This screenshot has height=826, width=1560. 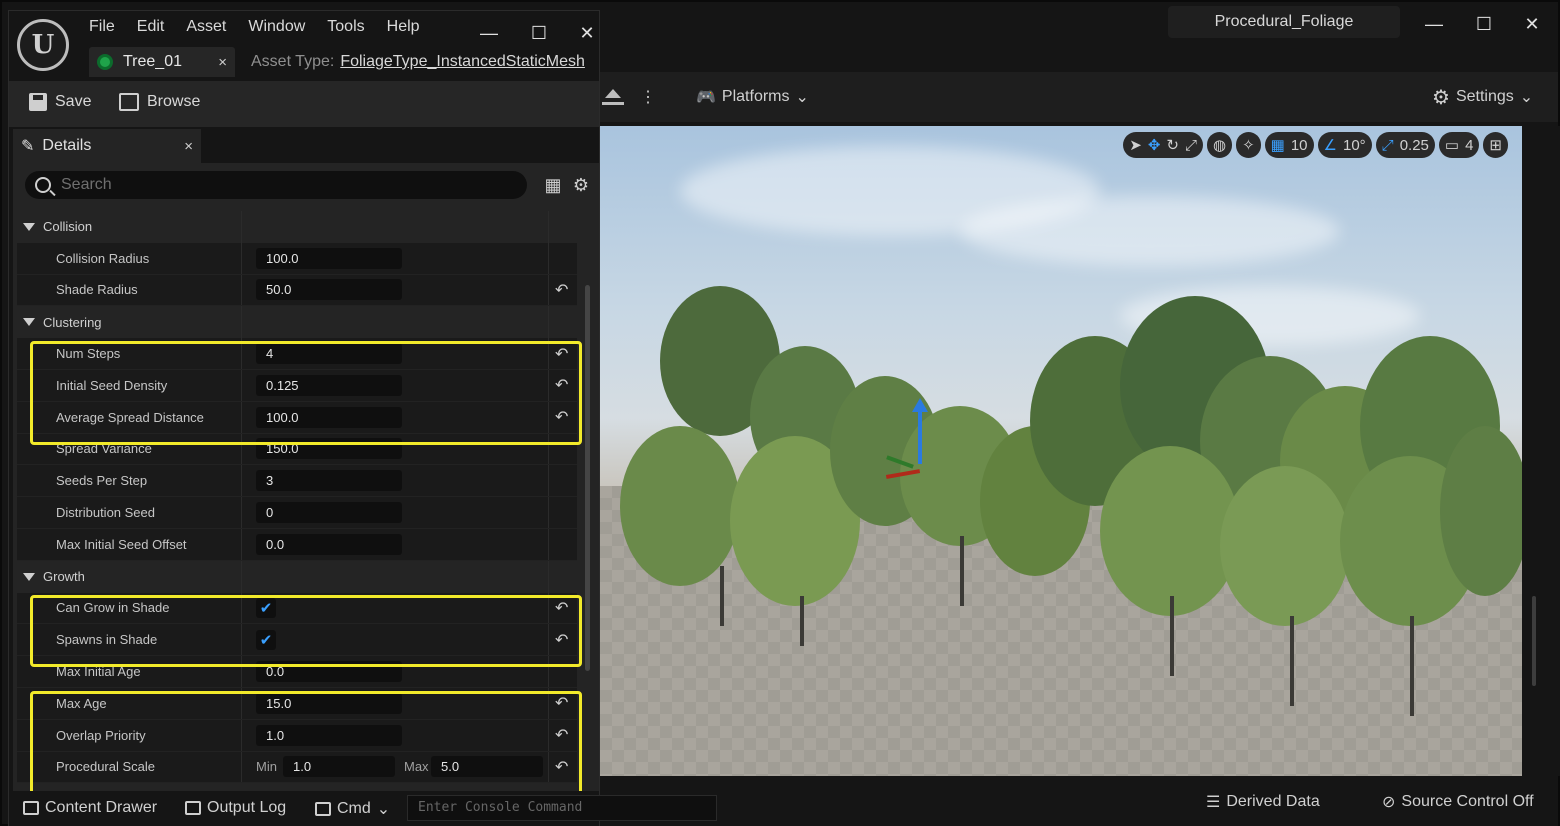 I want to click on search-input, so click(x=281, y=185).